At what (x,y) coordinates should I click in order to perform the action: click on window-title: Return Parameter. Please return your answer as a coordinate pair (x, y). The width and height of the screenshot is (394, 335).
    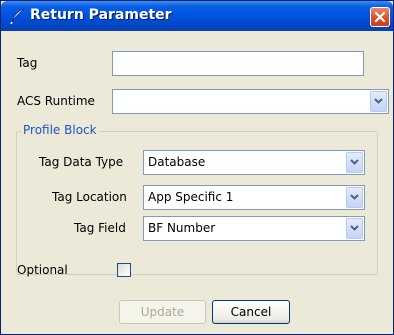
    Looking at the image, I should click on (101, 15).